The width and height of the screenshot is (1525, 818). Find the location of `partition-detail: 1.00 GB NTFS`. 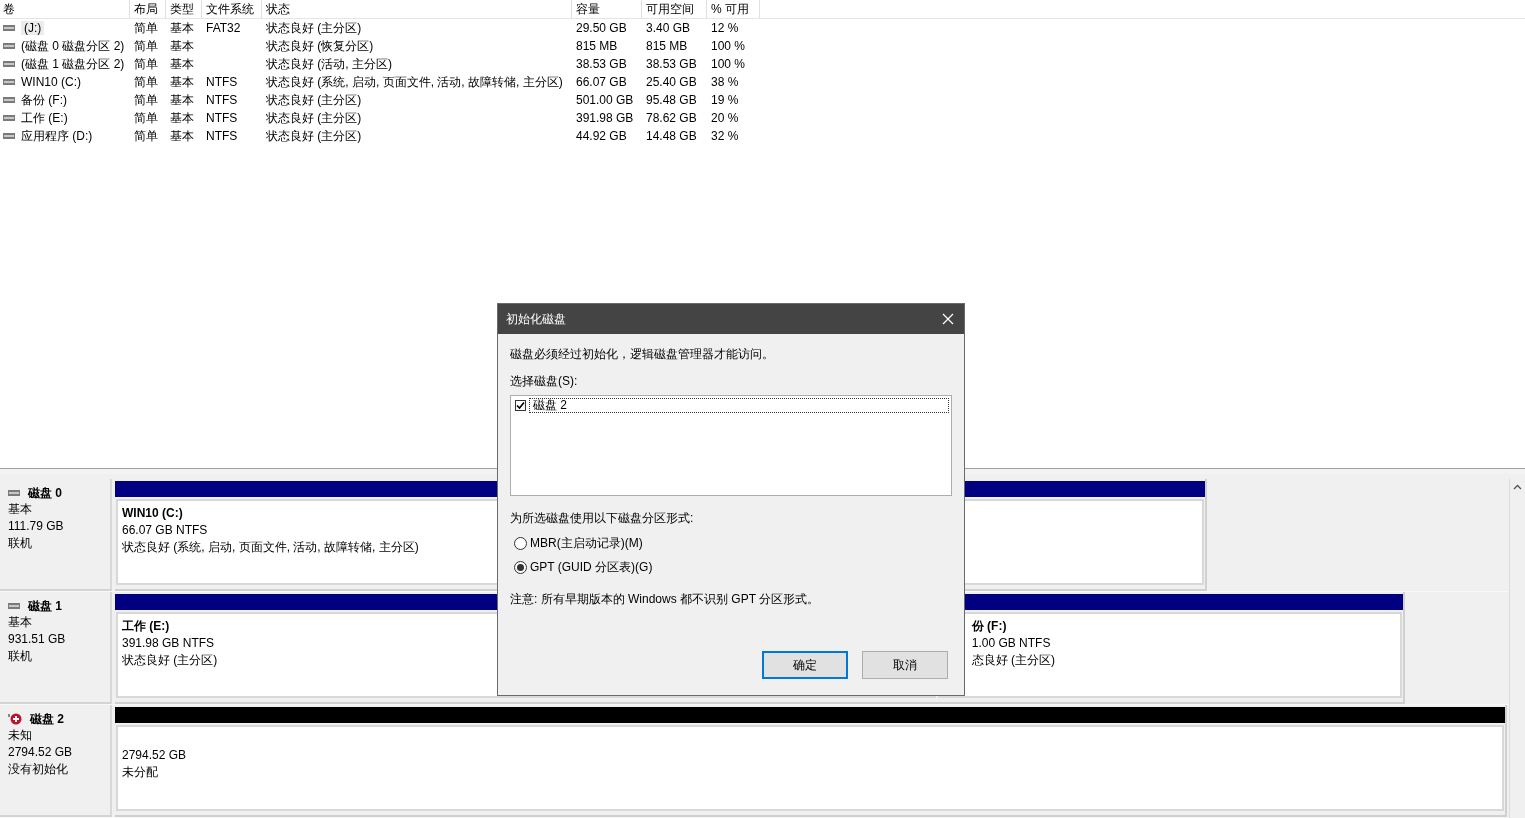

partition-detail: 1.00 GB NTFS is located at coordinates (1011, 643).